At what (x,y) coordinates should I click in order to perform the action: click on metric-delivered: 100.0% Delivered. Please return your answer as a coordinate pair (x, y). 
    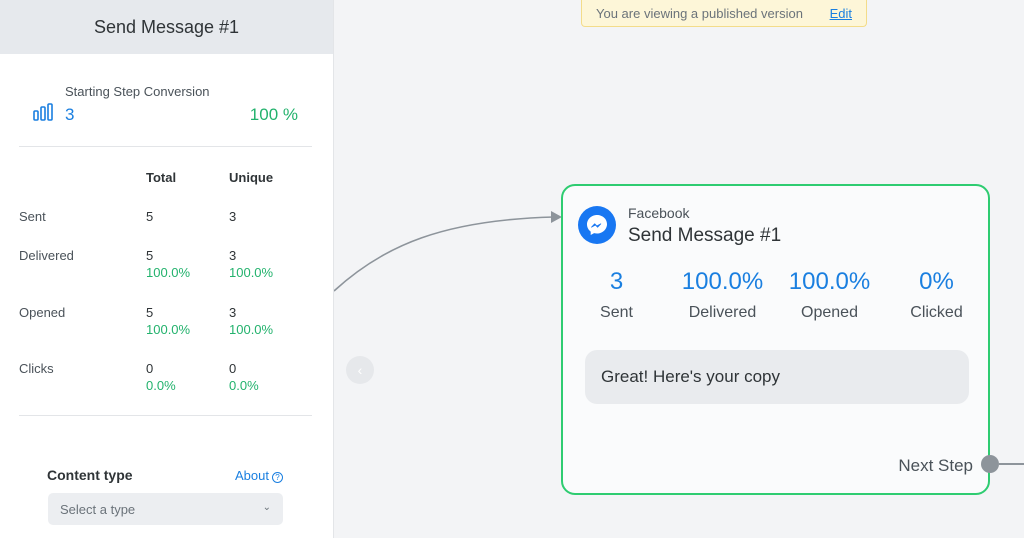
    Looking at the image, I should click on (722, 295).